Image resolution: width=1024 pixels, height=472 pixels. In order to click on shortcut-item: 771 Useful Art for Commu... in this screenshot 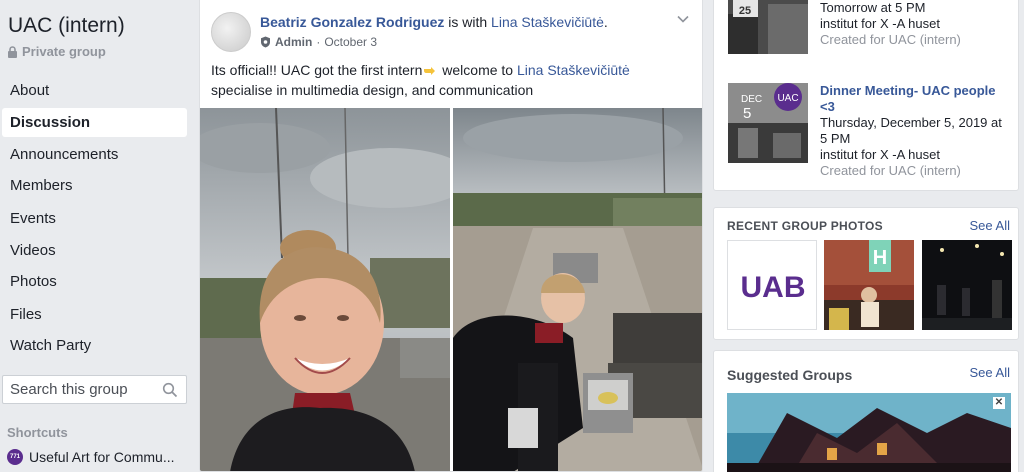, I will do `click(90, 457)`.